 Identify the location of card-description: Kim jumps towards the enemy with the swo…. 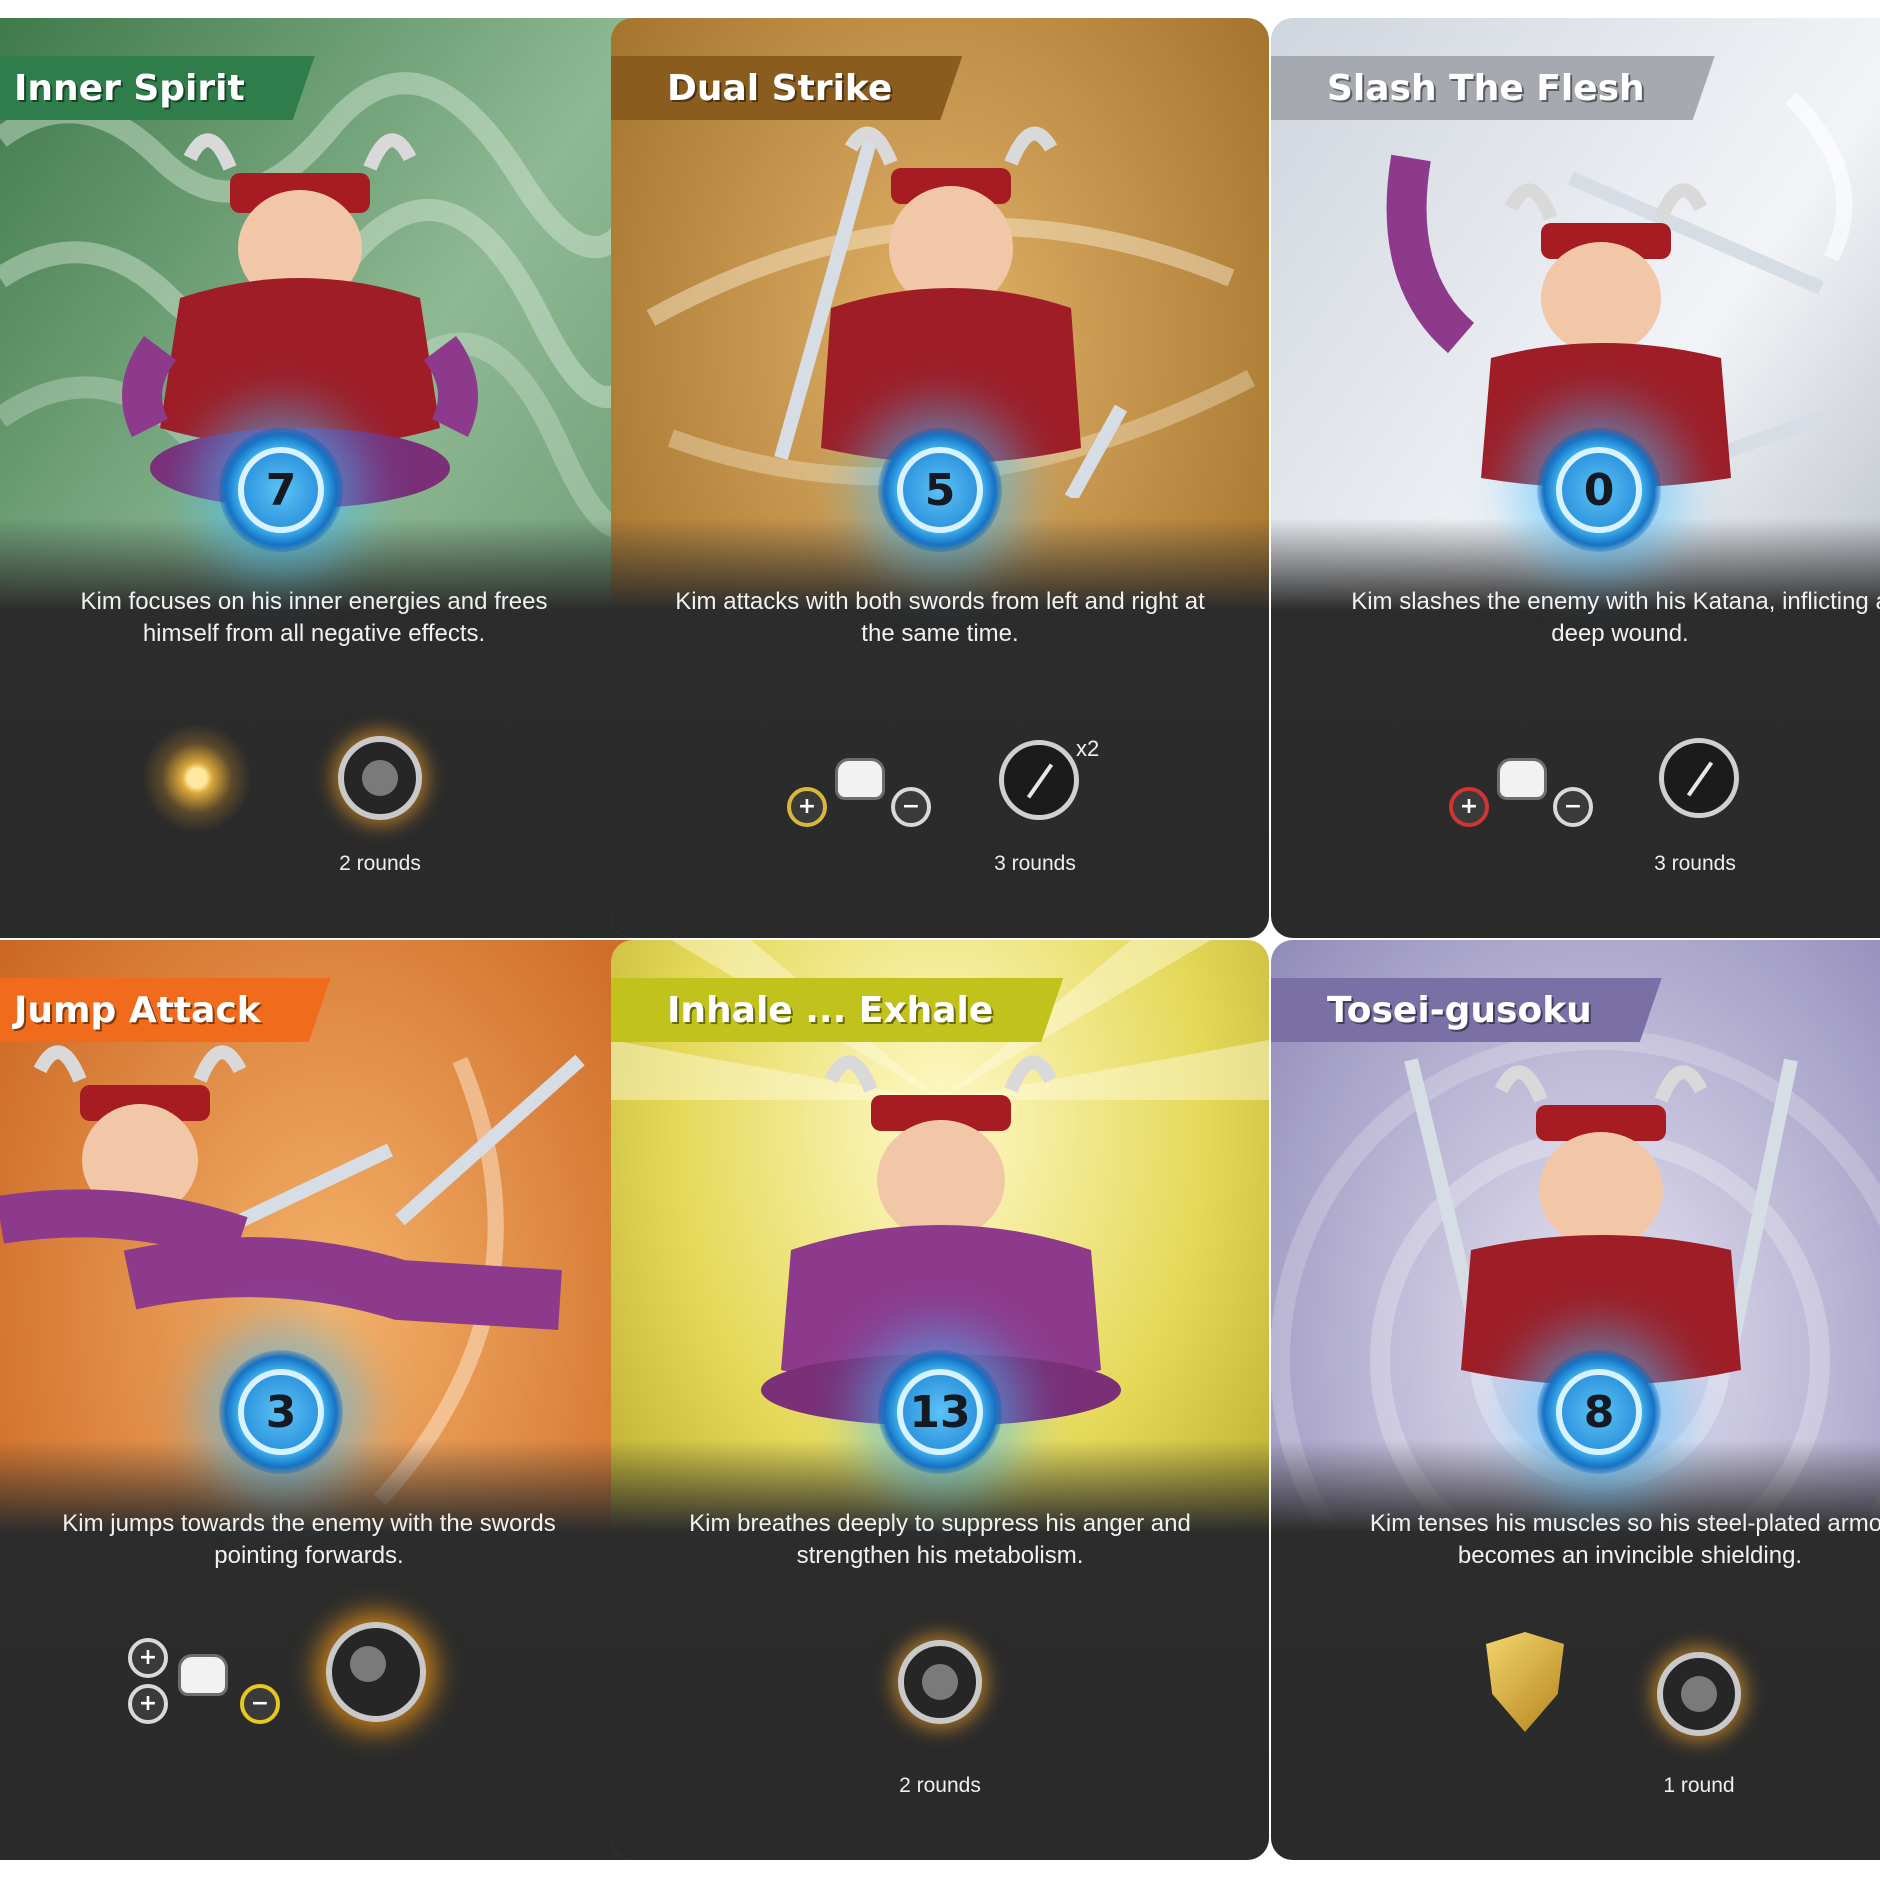
(309, 1539).